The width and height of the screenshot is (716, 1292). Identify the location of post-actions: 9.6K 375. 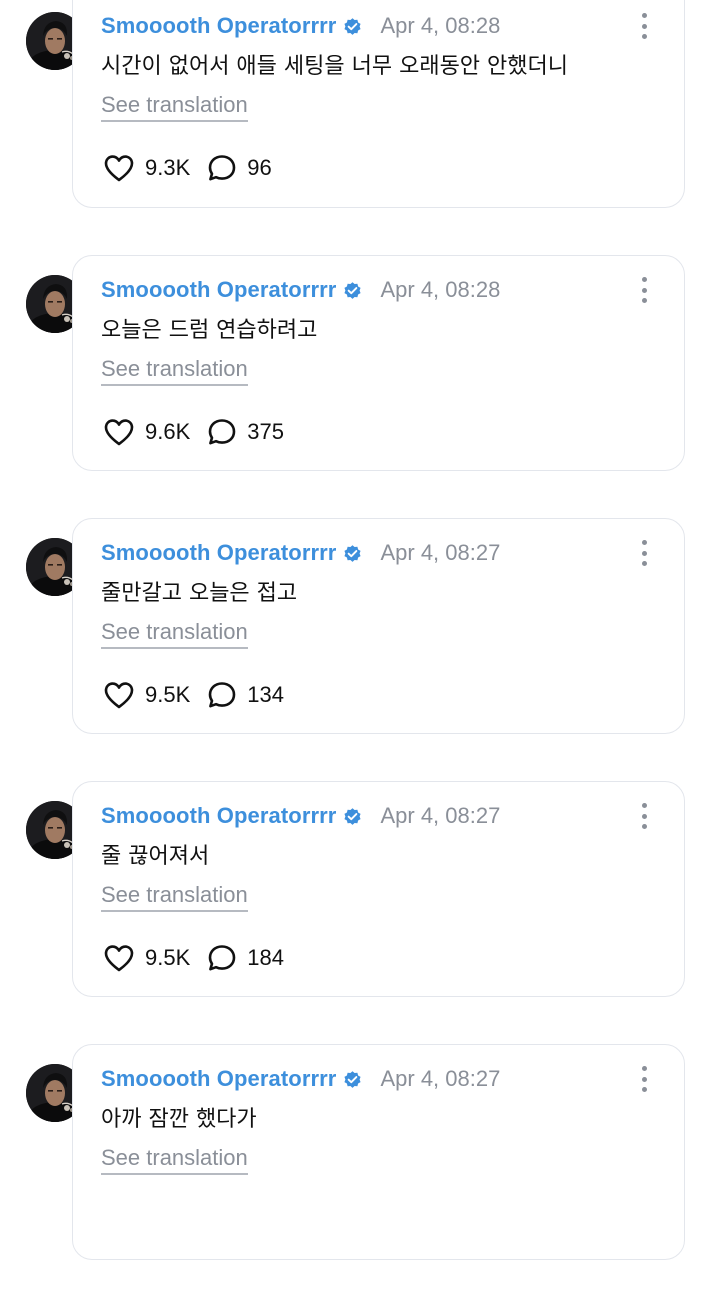
(193, 432).